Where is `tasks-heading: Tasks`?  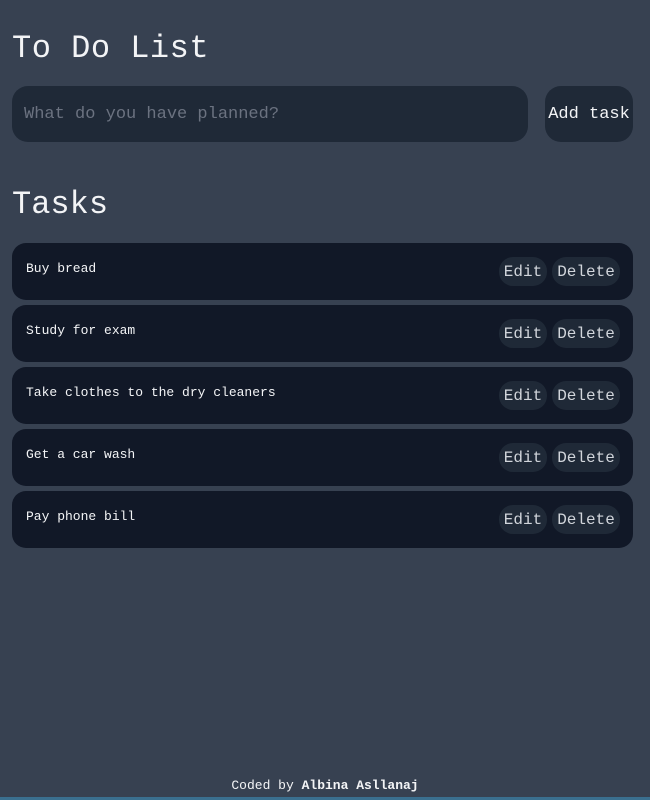
tasks-heading: Tasks is located at coordinates (60, 204).